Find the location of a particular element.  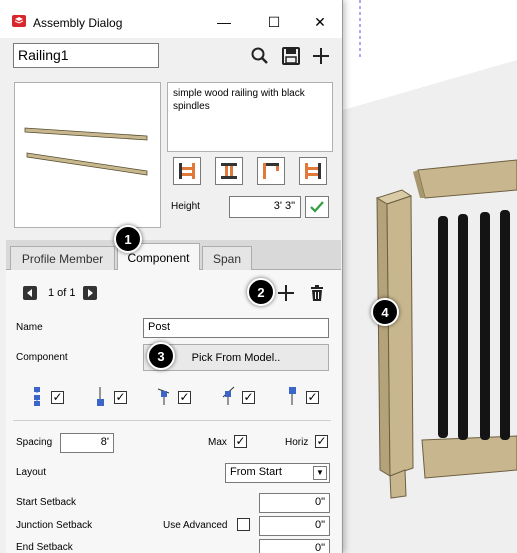

minimize-button: — is located at coordinates (224, 22).